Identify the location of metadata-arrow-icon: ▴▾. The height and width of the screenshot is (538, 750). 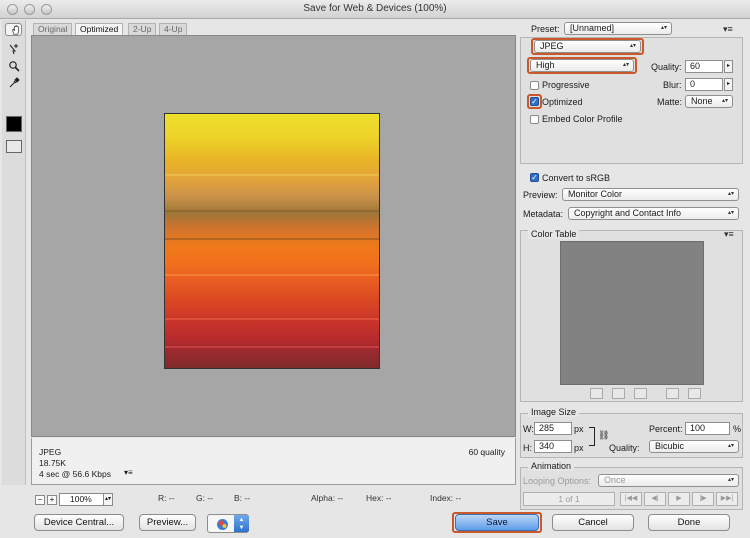
(730, 213).